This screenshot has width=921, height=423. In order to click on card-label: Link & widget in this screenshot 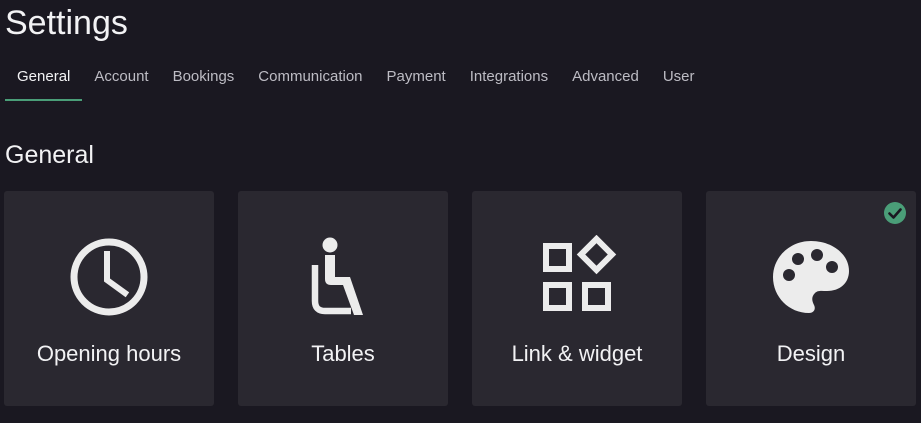, I will do `click(577, 353)`.